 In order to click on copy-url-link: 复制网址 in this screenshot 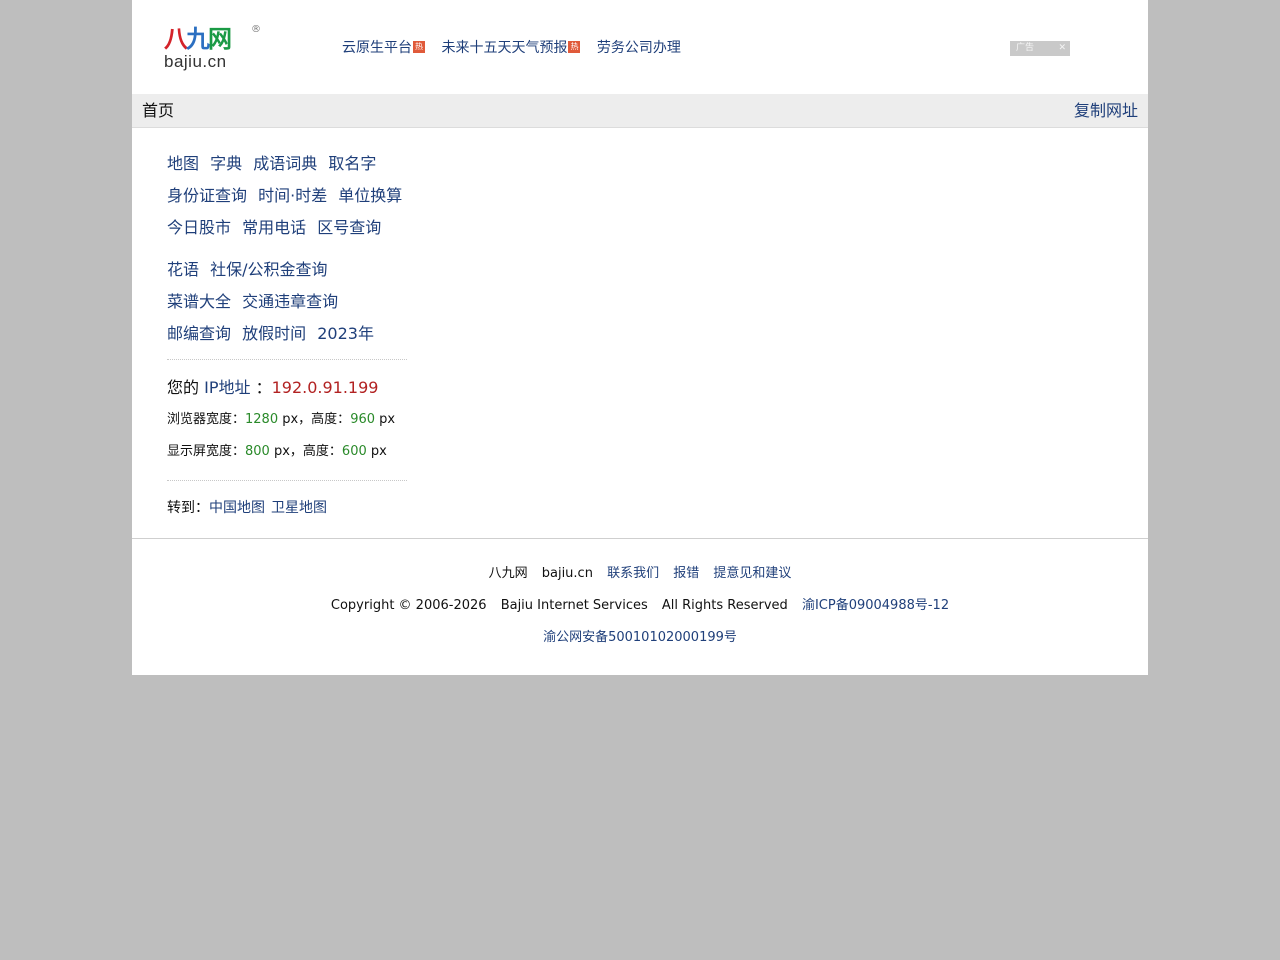, I will do `click(1106, 111)`.